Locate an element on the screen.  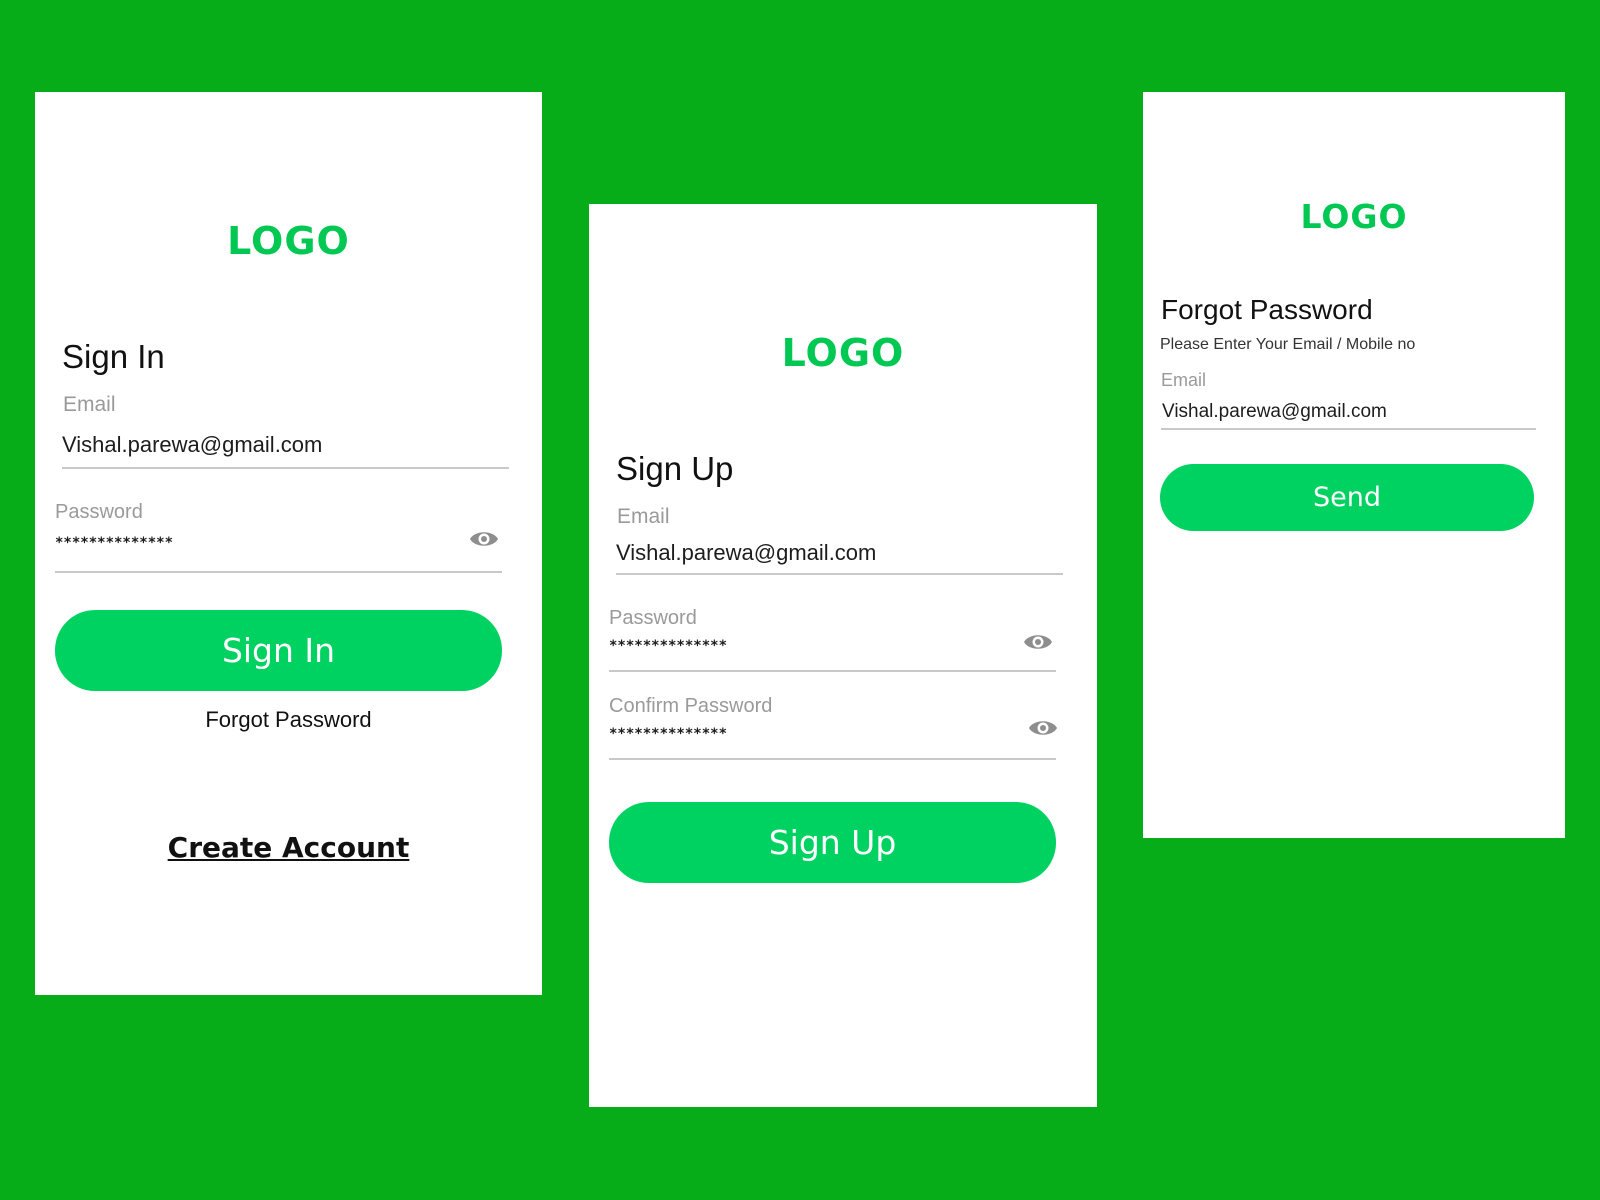
signup-password-field: Password ************** is located at coordinates (832, 644).